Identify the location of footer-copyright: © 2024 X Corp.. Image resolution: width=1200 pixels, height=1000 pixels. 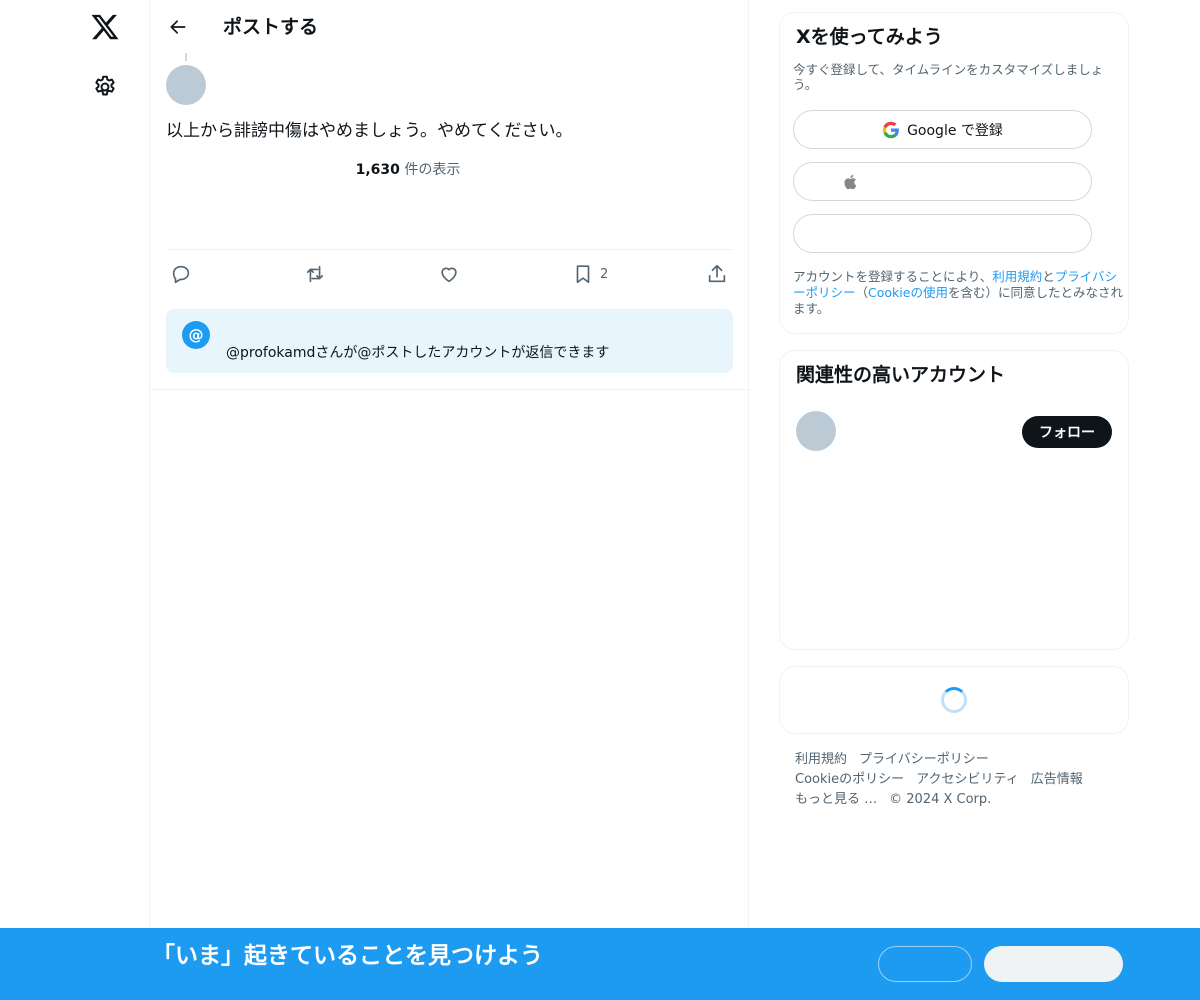
(940, 799).